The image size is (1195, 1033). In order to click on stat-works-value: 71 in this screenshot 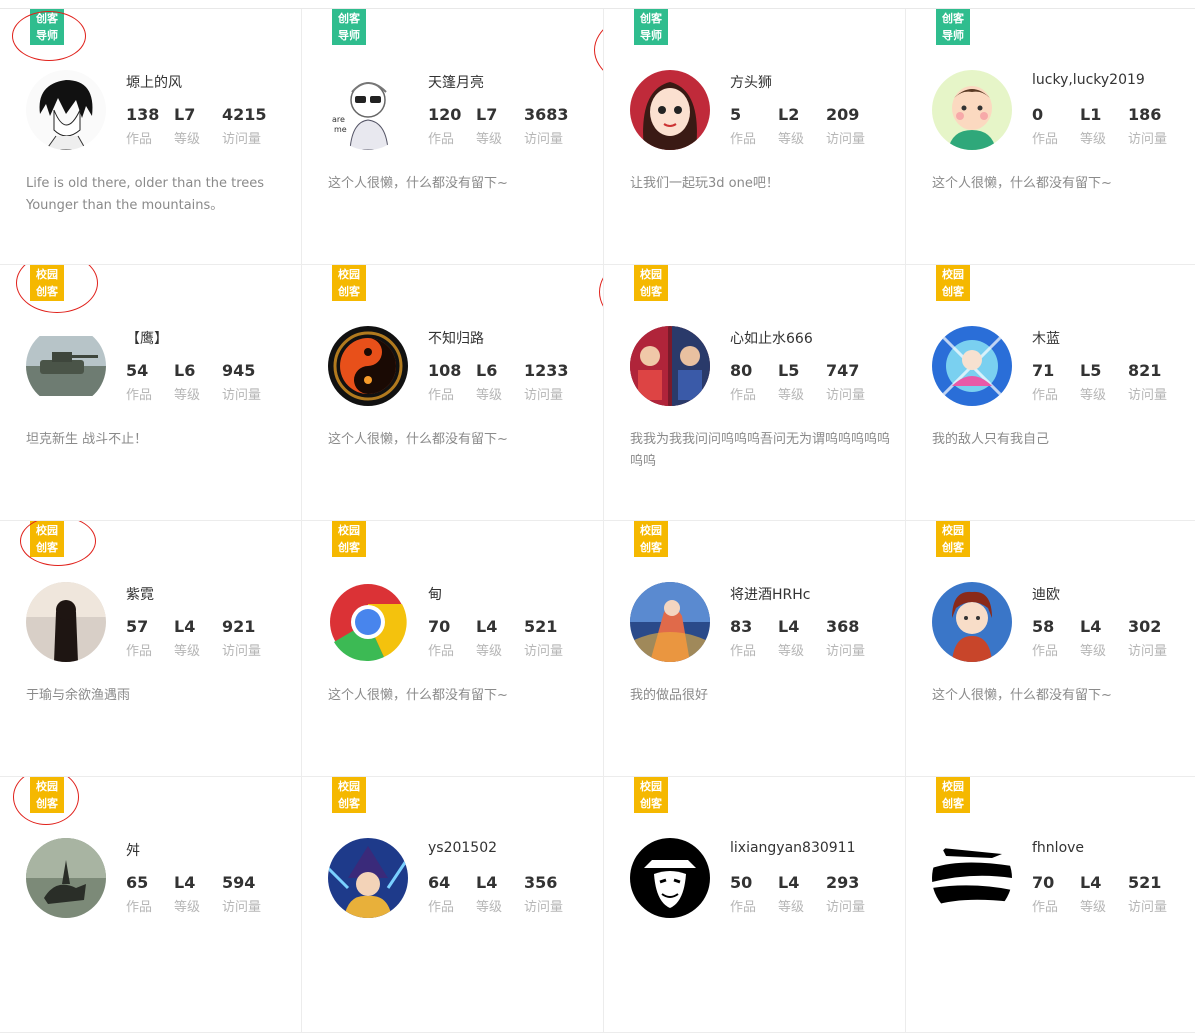, I will do `click(1043, 370)`.